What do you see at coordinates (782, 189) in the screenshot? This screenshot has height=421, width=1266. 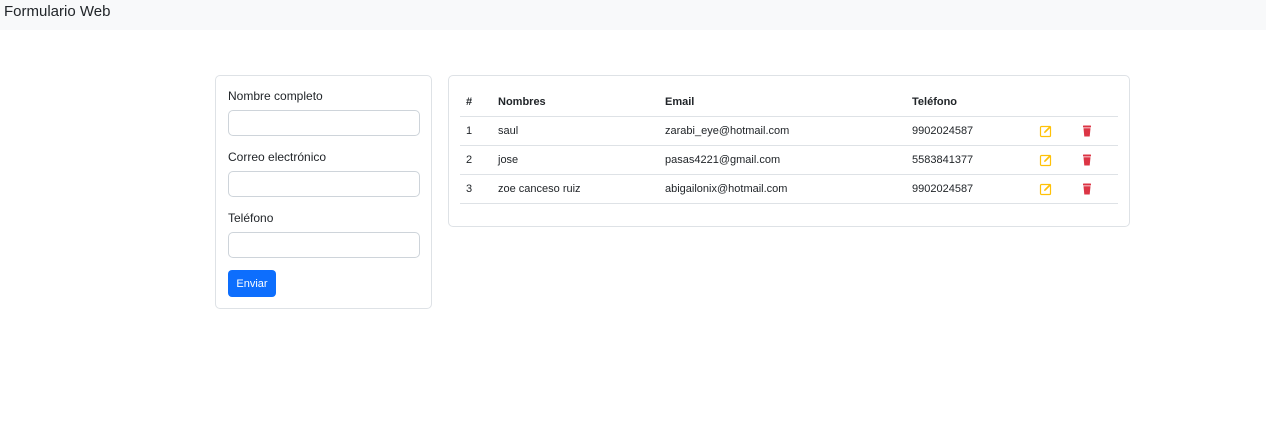 I see `row-email: abigailonix@hotmail.com` at bounding box center [782, 189].